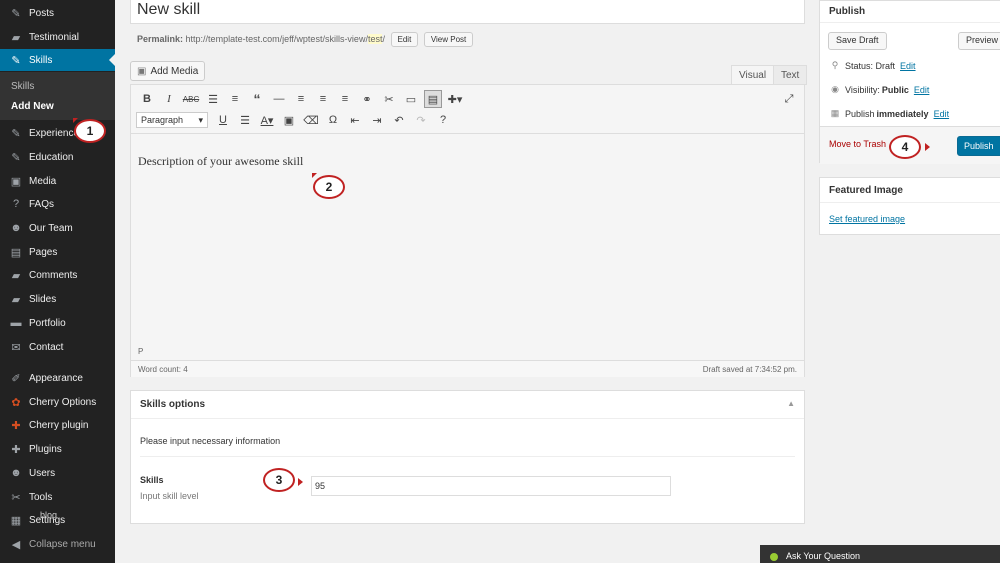 Image resolution: width=1000 pixels, height=563 pixels. Describe the element at coordinates (57, 37) in the screenshot. I see `menu-testimonial: ▰ Testimonial` at that location.